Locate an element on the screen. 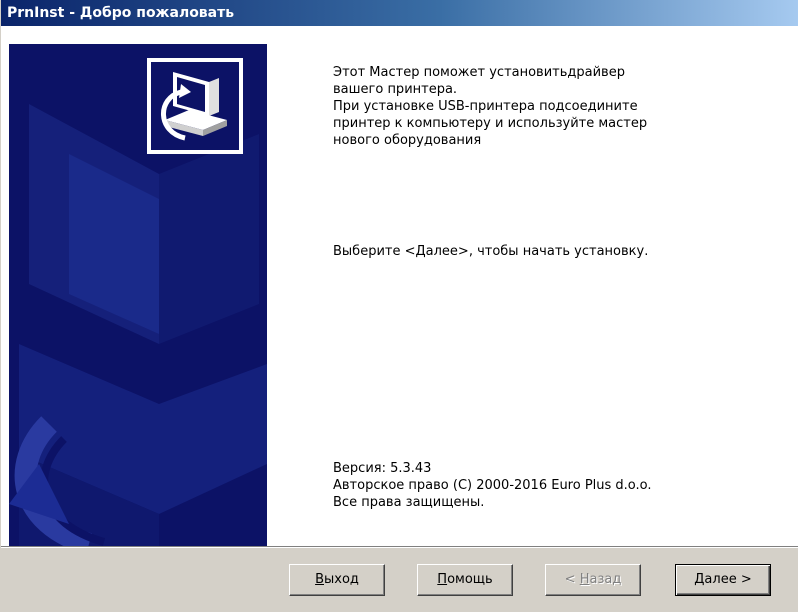 The image size is (798, 612). exit-accel: В is located at coordinates (319, 579).